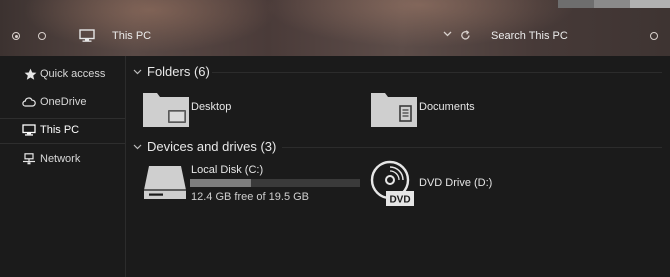 Image resolution: width=670 pixels, height=277 pixels. Describe the element at coordinates (399, 200) in the screenshot. I see `svg-text: DVD` at that location.